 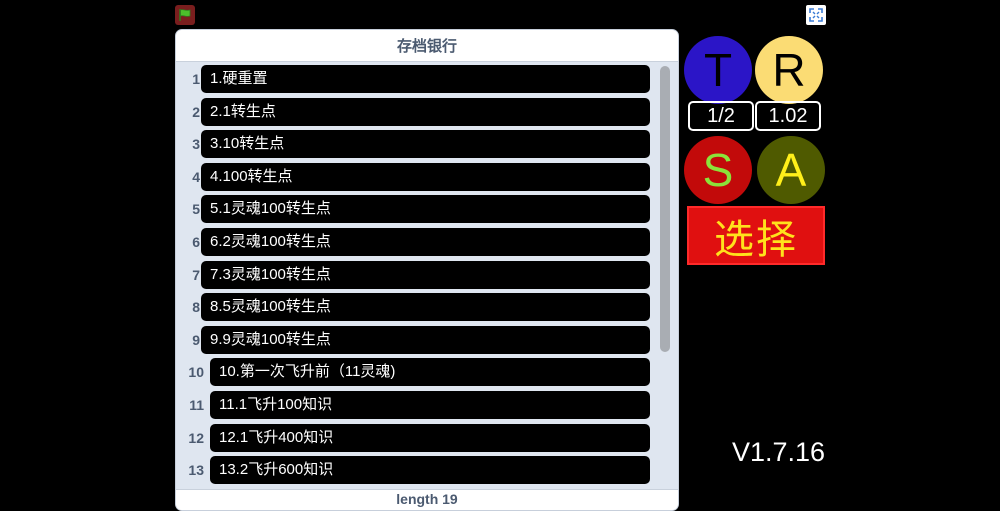 What do you see at coordinates (430, 437) in the screenshot?
I see `row-item-value: 12.1飞升400知识` at bounding box center [430, 437].